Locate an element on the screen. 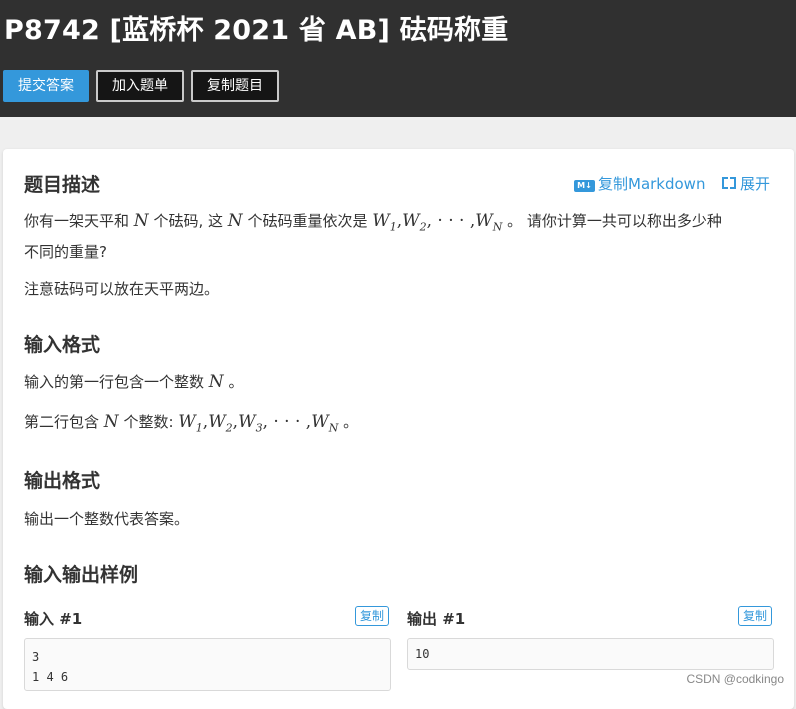  description-note: 注意砝码可以放在天平两边。 is located at coordinates (122, 289).